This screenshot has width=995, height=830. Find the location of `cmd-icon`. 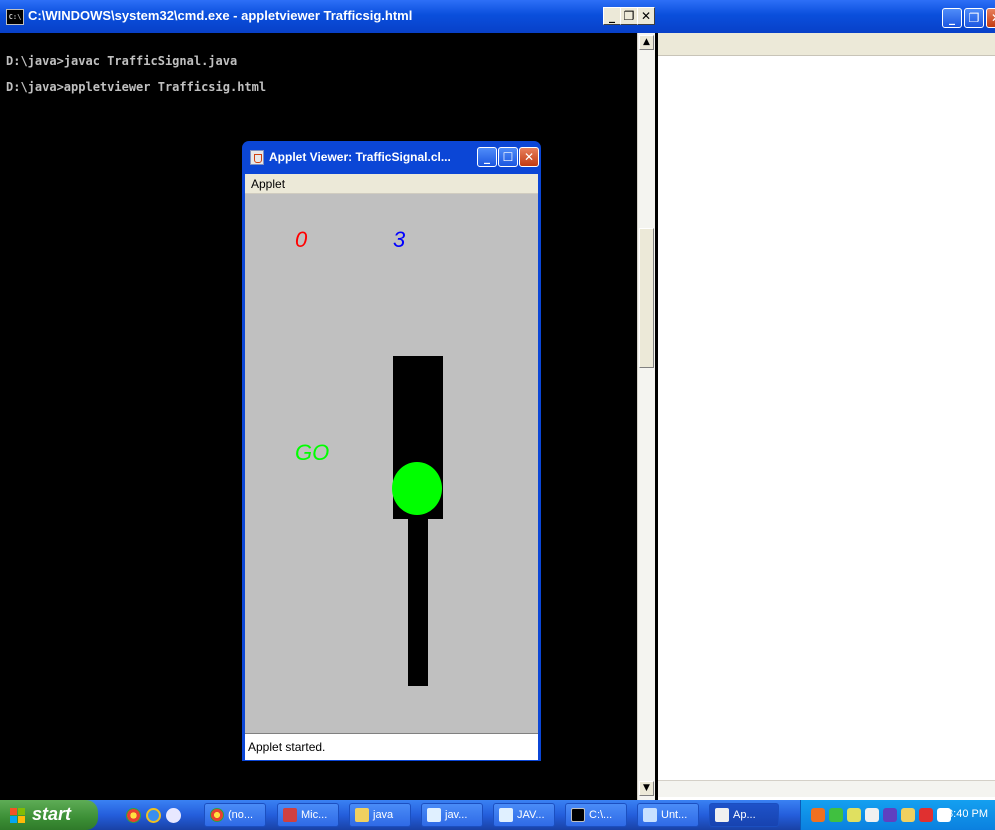

cmd-icon is located at coordinates (578, 815).